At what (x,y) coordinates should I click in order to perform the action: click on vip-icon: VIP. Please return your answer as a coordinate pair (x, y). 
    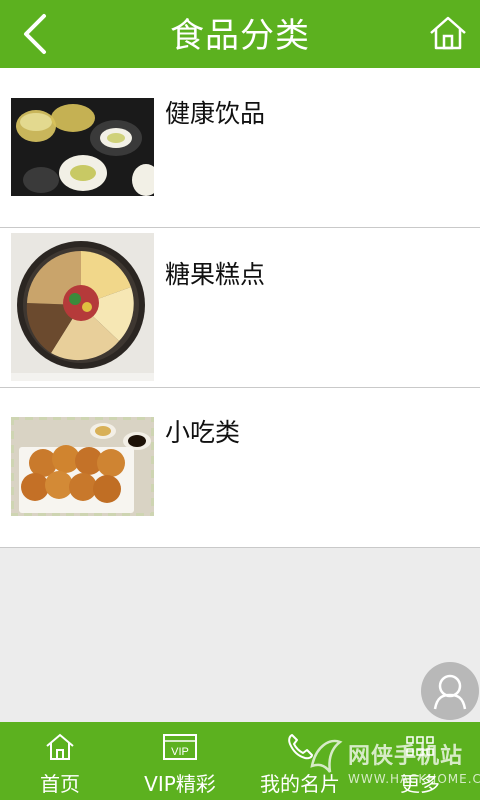
    Looking at the image, I should click on (180, 747).